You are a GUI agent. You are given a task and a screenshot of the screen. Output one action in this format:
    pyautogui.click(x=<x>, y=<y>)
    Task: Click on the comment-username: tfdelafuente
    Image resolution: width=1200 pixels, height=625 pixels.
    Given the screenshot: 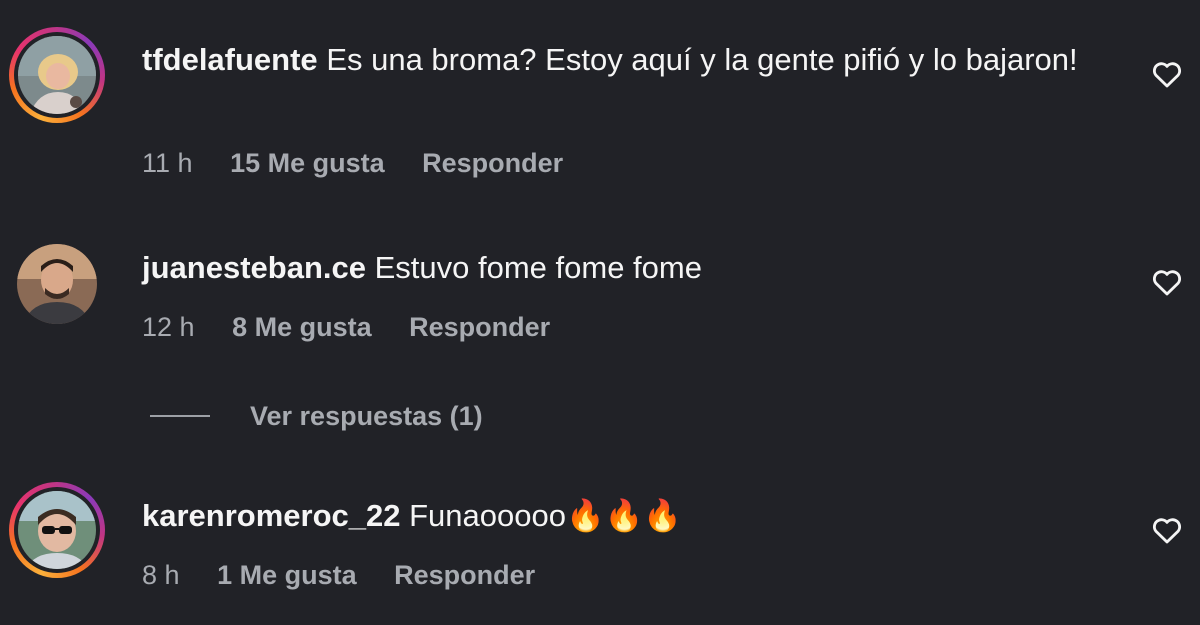 What is the action you would take?
    pyautogui.click(x=230, y=59)
    